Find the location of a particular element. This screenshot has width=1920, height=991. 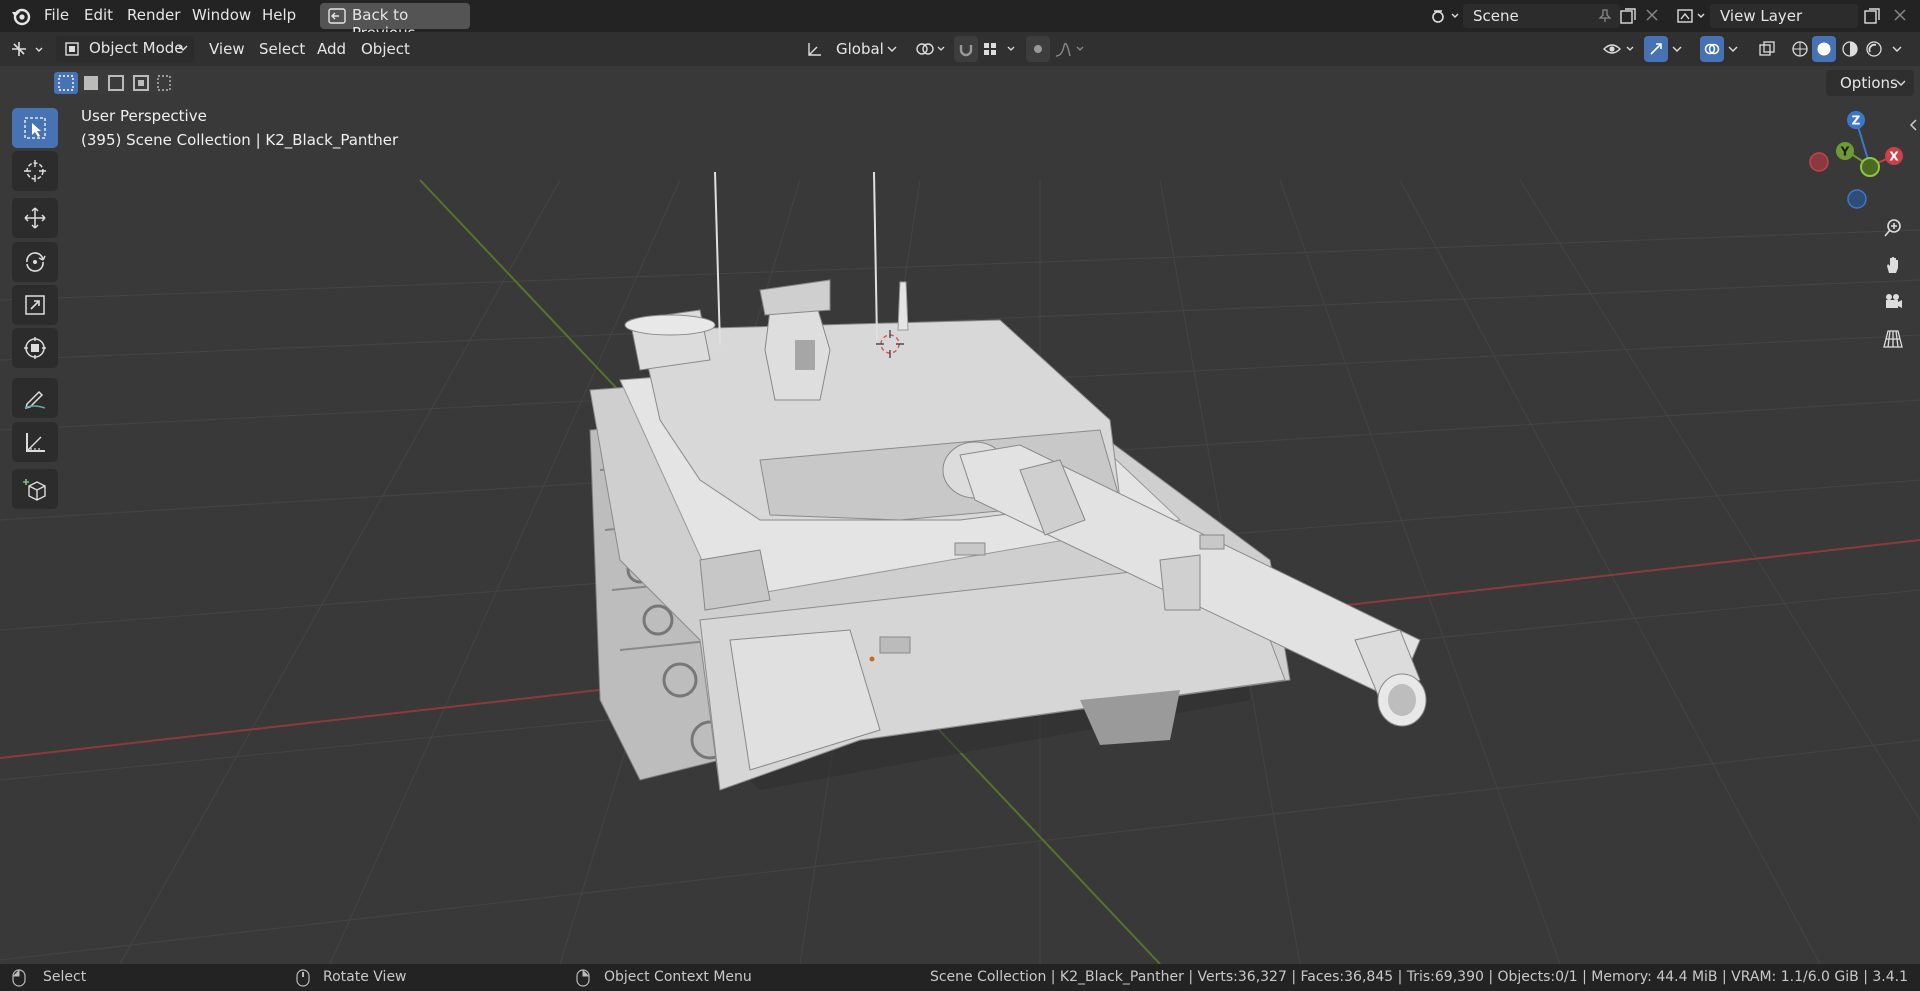

transform-tool is located at coordinates (35, 348).